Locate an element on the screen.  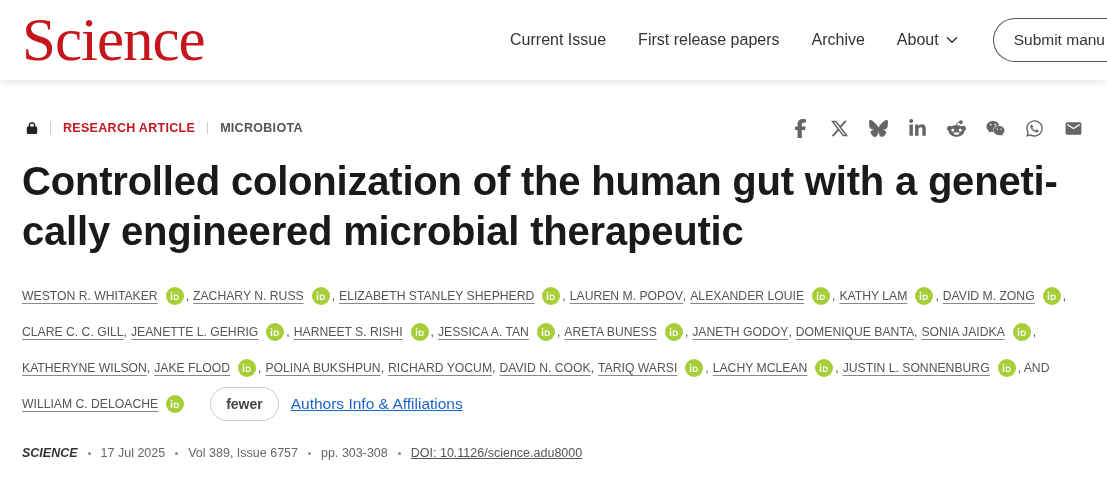
author-link: DAVID N. COOK is located at coordinates (545, 368).